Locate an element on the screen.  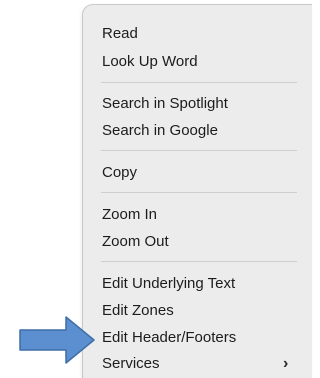
menu-item-edit-underlying-text: Edit Underlying Text is located at coordinates (168, 284).